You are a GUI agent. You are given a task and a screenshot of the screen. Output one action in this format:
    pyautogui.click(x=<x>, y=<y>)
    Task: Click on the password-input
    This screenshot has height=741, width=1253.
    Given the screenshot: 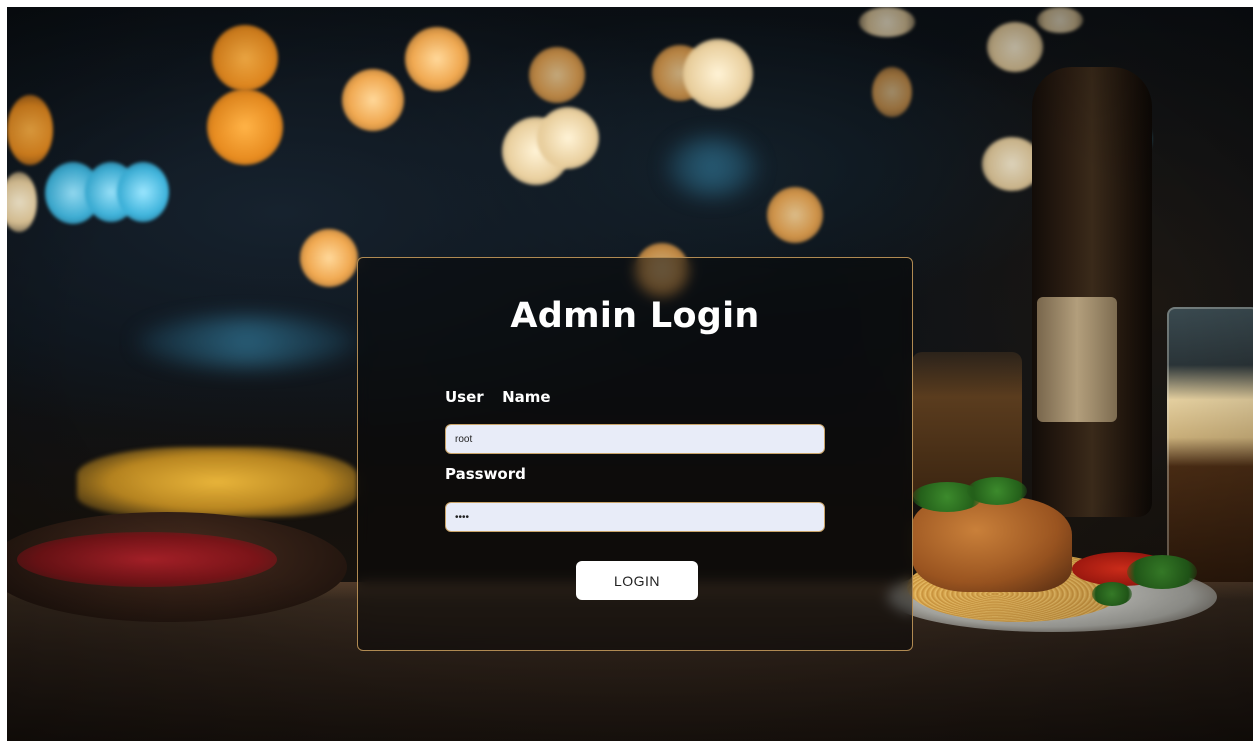 What is the action you would take?
    pyautogui.click(x=635, y=517)
    